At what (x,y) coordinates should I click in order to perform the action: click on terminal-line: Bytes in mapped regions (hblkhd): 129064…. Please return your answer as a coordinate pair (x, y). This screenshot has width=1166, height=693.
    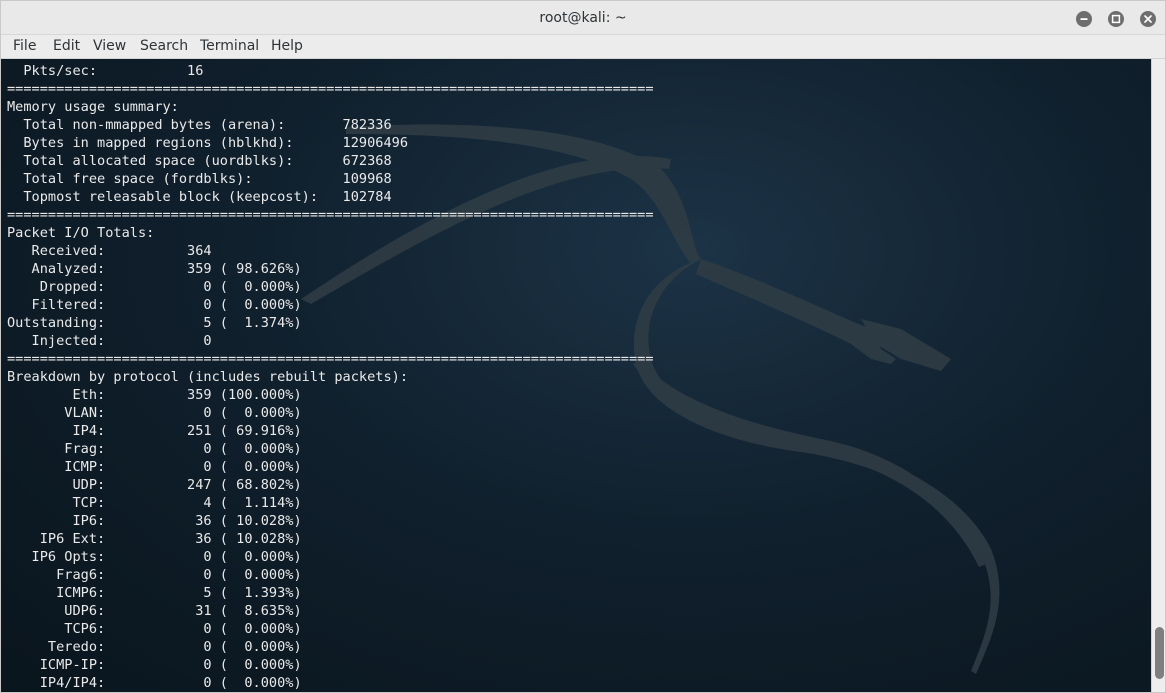
    Looking at the image, I should click on (208, 143).